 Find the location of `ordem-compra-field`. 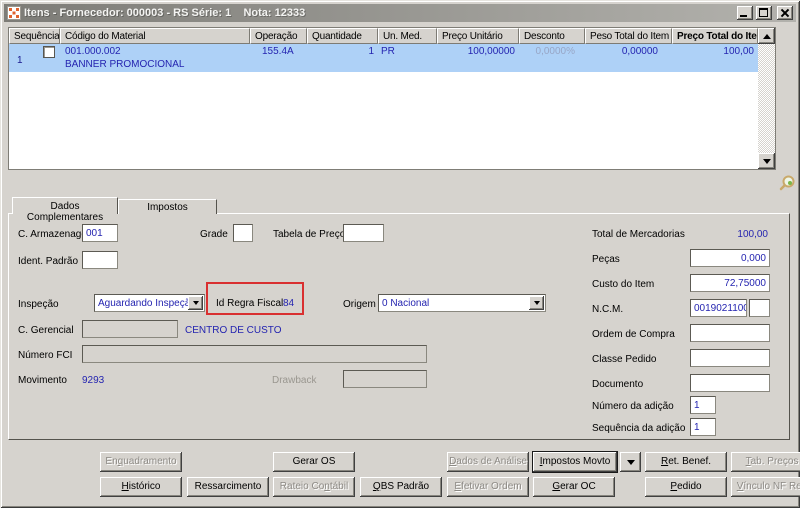

ordem-compra-field is located at coordinates (730, 333).